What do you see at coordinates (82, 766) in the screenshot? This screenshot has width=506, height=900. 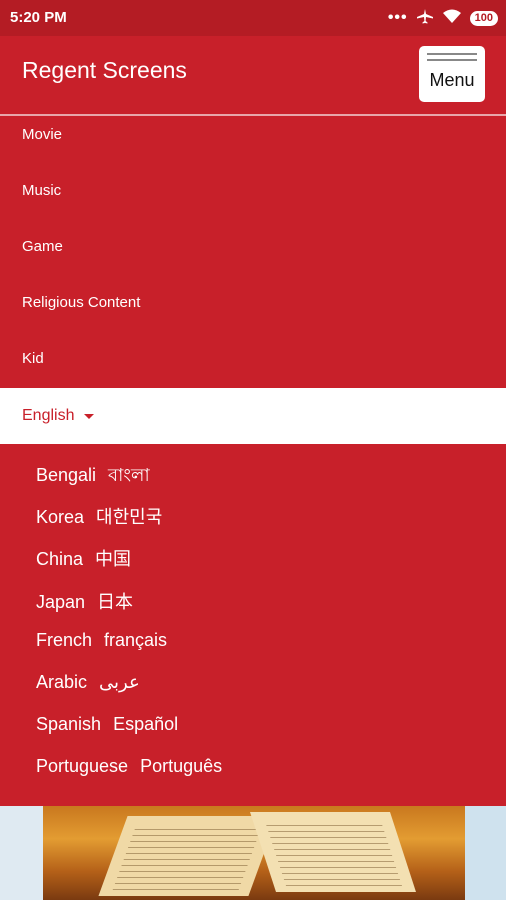 I see `language-name: Portuguese` at bounding box center [82, 766].